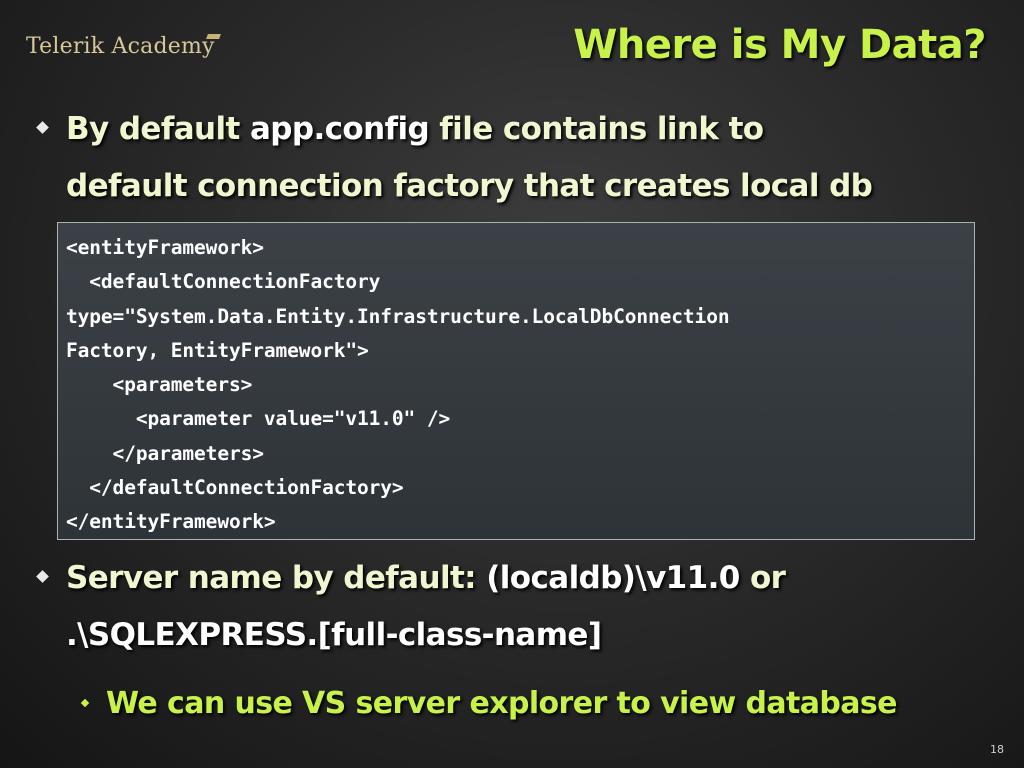  I want to click on code-line: Factory, EntityFramework">, so click(217, 350).